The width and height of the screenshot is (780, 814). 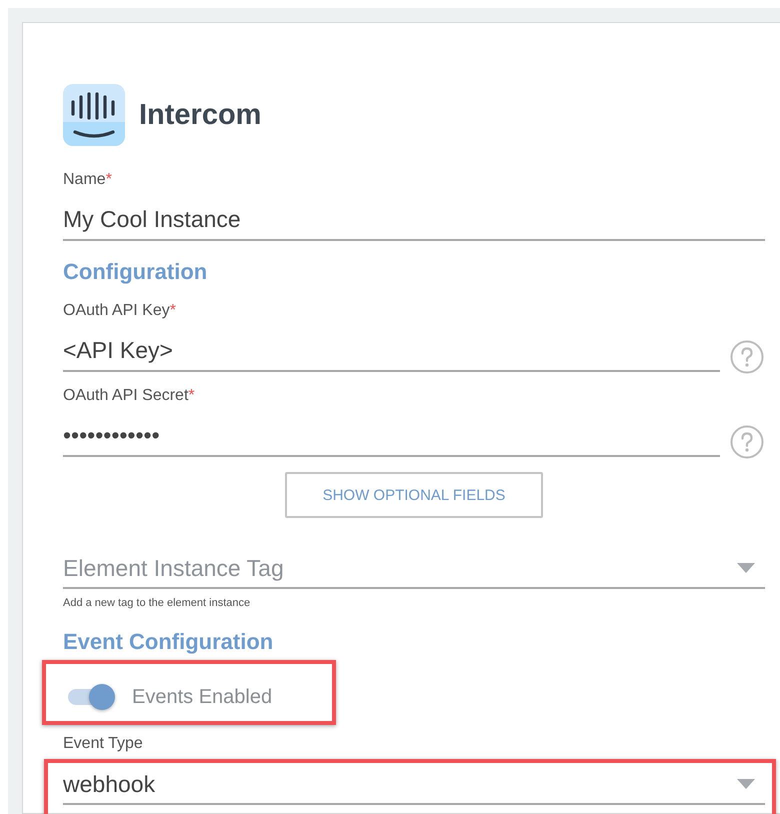 I want to click on input-field: ••••••••••••, so click(x=391, y=437).